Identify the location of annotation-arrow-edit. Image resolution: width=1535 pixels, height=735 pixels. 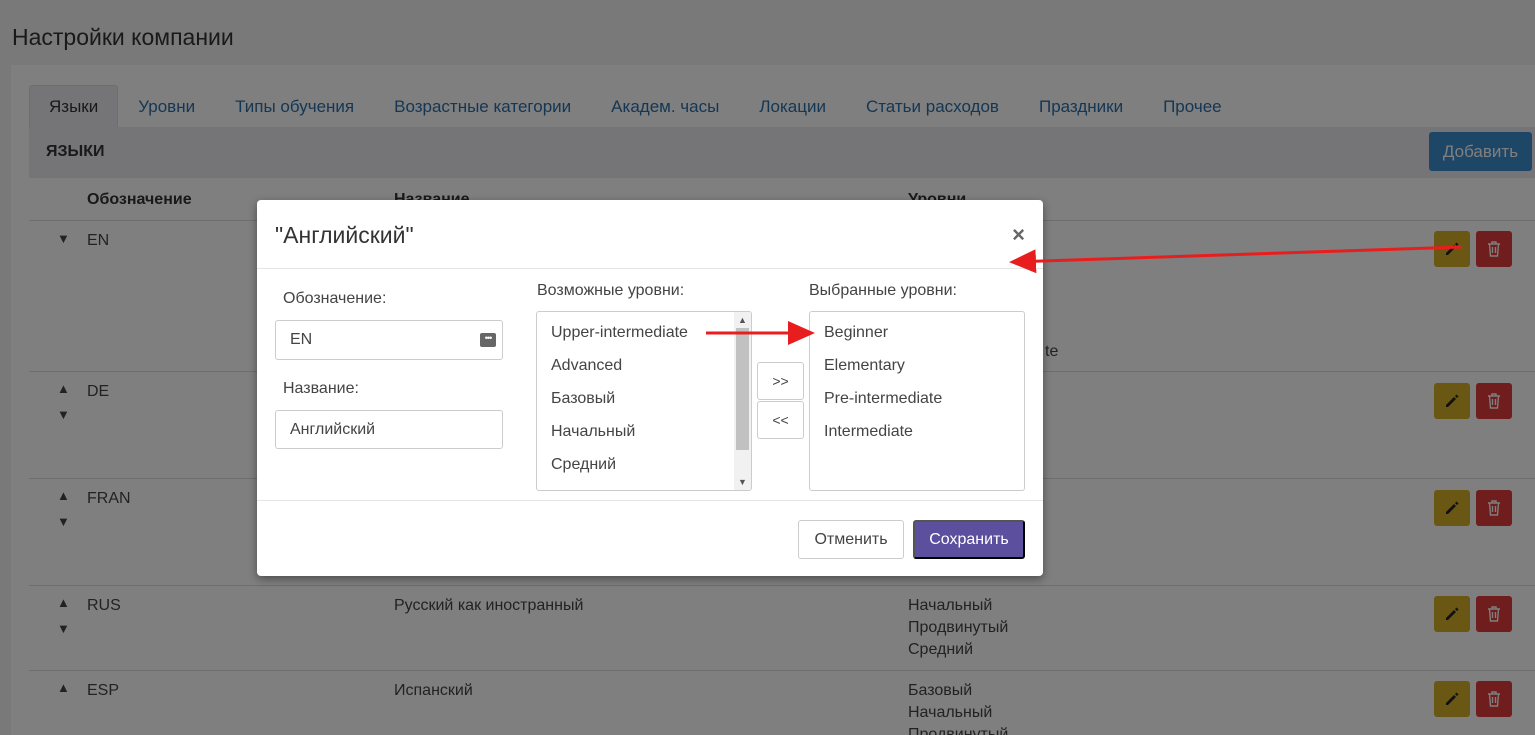
(1236, 259).